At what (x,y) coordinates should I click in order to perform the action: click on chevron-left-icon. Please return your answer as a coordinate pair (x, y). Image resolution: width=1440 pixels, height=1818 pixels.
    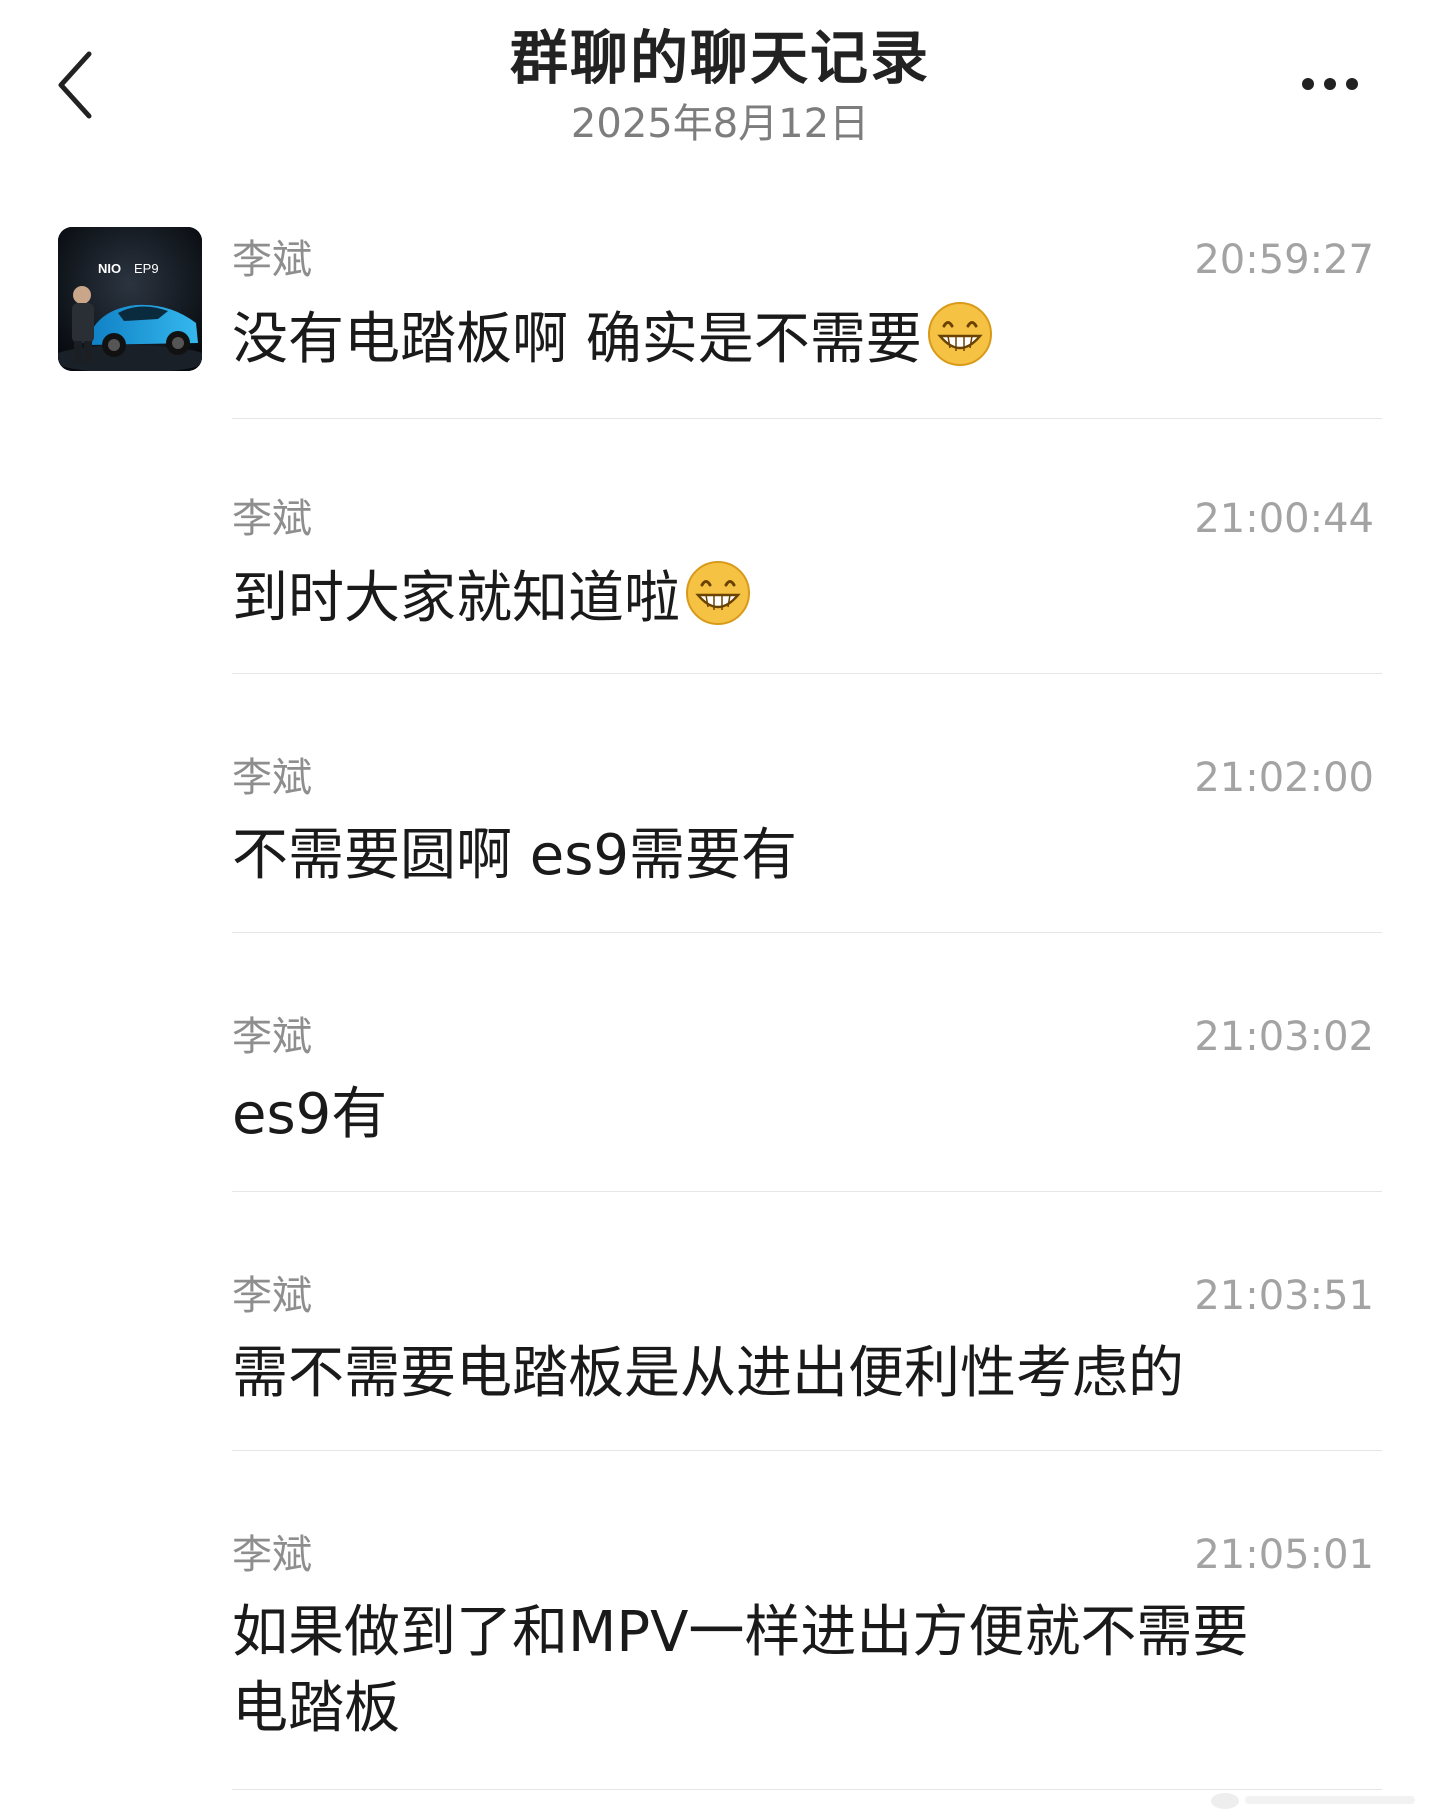
    Looking at the image, I should click on (75, 85).